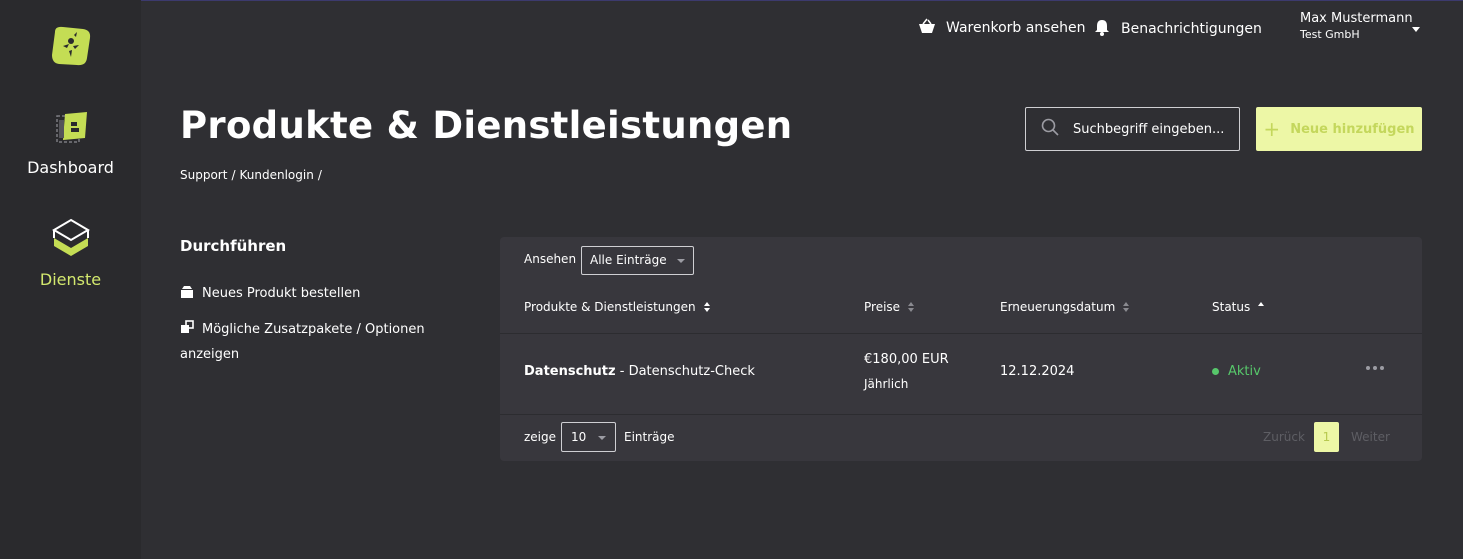  Describe the element at coordinates (1352, 129) in the screenshot. I see `add-new-label: Neue hinzufügen` at that location.